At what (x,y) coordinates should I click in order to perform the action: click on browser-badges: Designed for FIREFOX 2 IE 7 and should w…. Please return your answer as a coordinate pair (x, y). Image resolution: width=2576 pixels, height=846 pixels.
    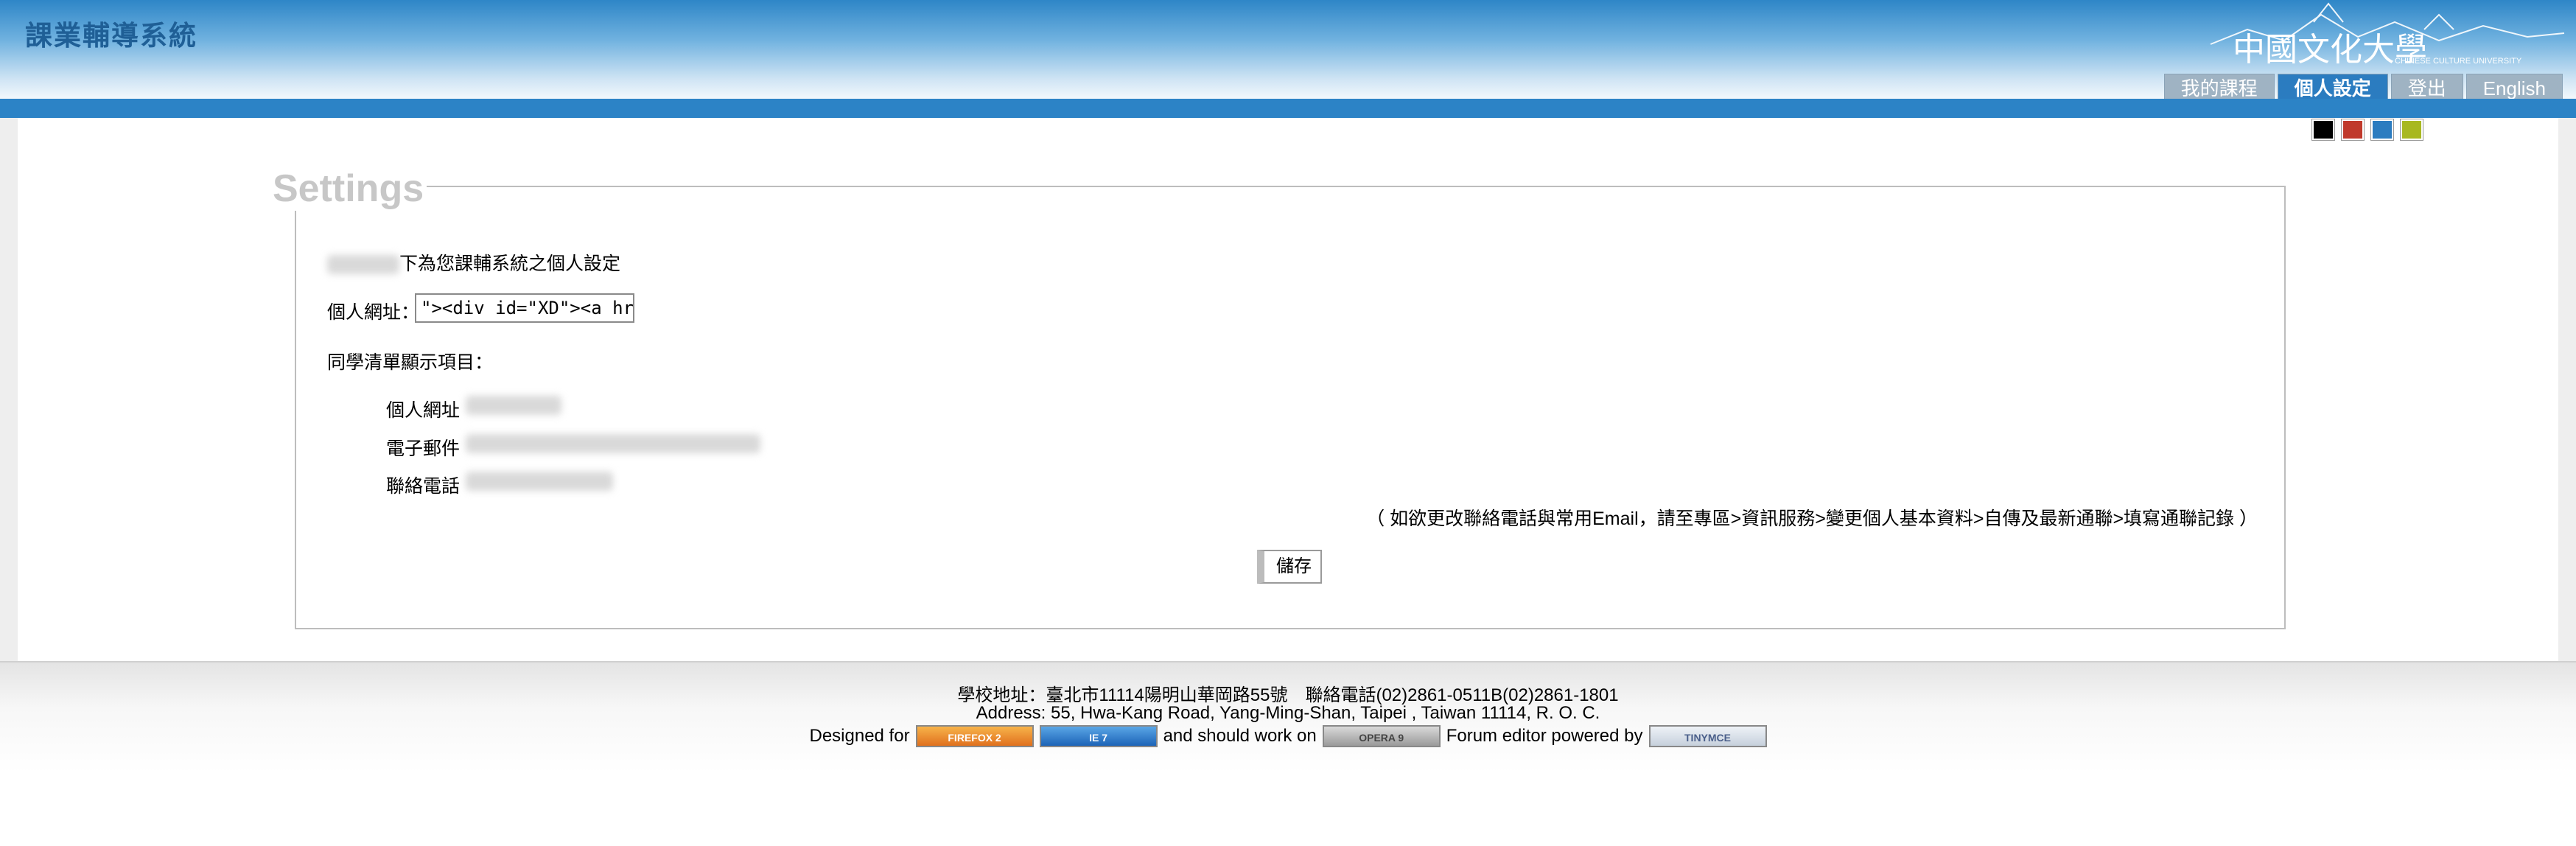
    Looking at the image, I should click on (1288, 736).